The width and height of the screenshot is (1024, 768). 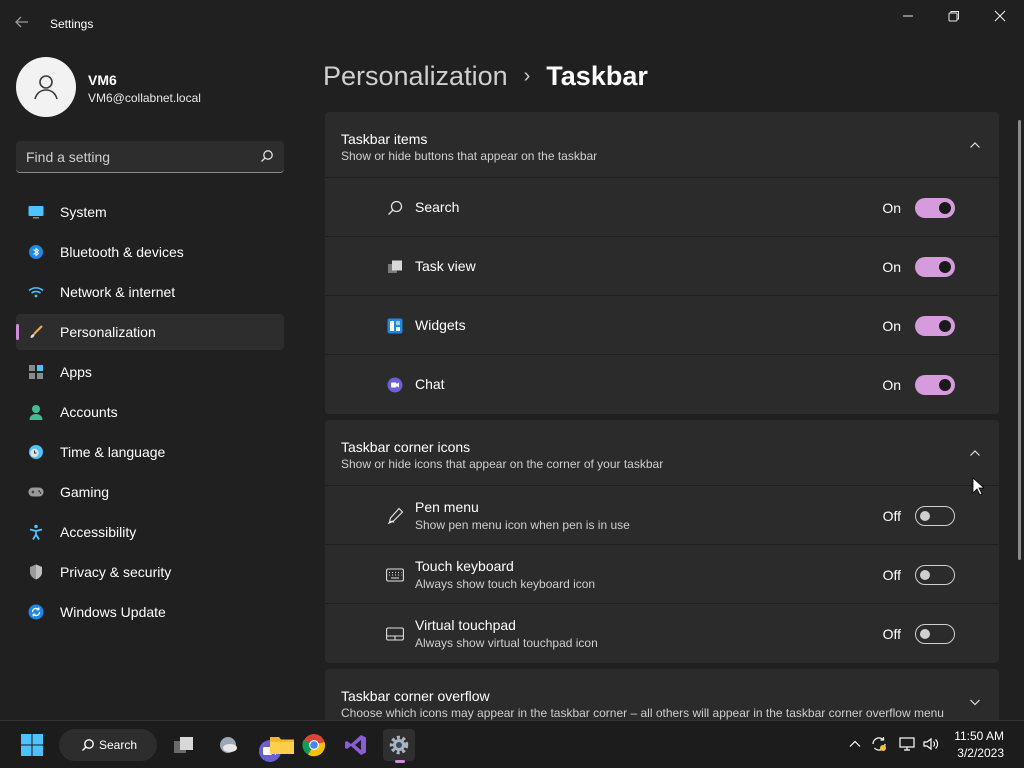 I want to click on close-button, so click(x=1000, y=16).